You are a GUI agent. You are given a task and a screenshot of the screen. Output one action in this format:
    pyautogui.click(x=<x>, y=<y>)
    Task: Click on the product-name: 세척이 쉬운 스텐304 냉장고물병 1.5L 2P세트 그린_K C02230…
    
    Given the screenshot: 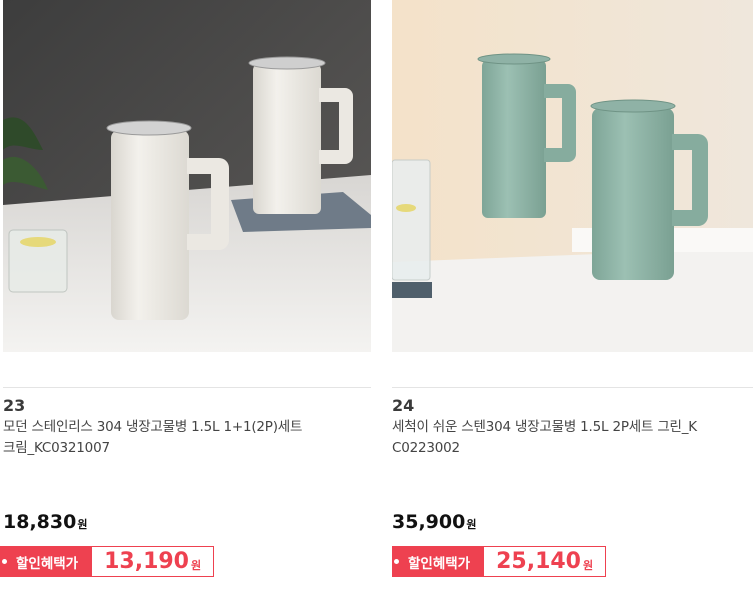 What is the action you would take?
    pyautogui.click(x=572, y=438)
    